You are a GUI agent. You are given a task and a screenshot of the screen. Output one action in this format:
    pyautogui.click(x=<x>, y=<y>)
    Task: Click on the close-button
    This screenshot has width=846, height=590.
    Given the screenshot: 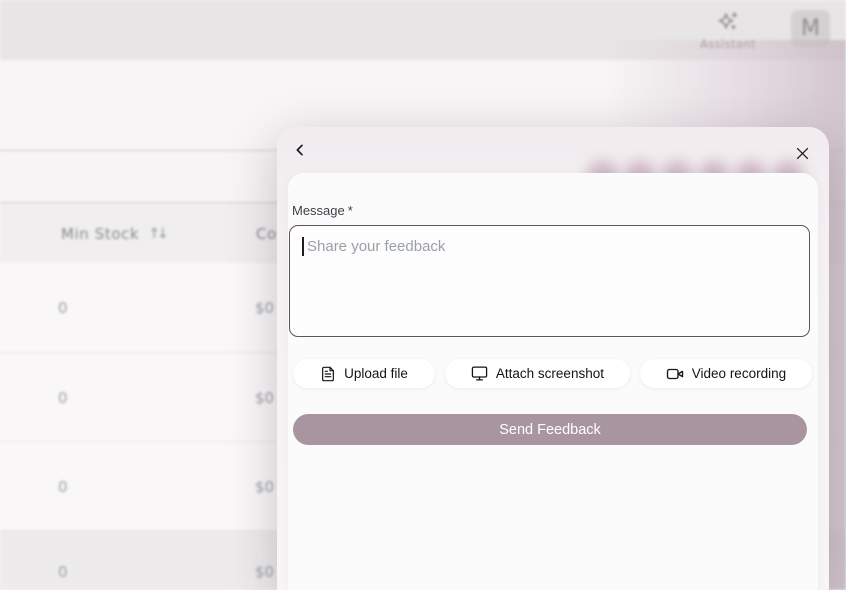 What is the action you would take?
    pyautogui.click(x=802, y=153)
    